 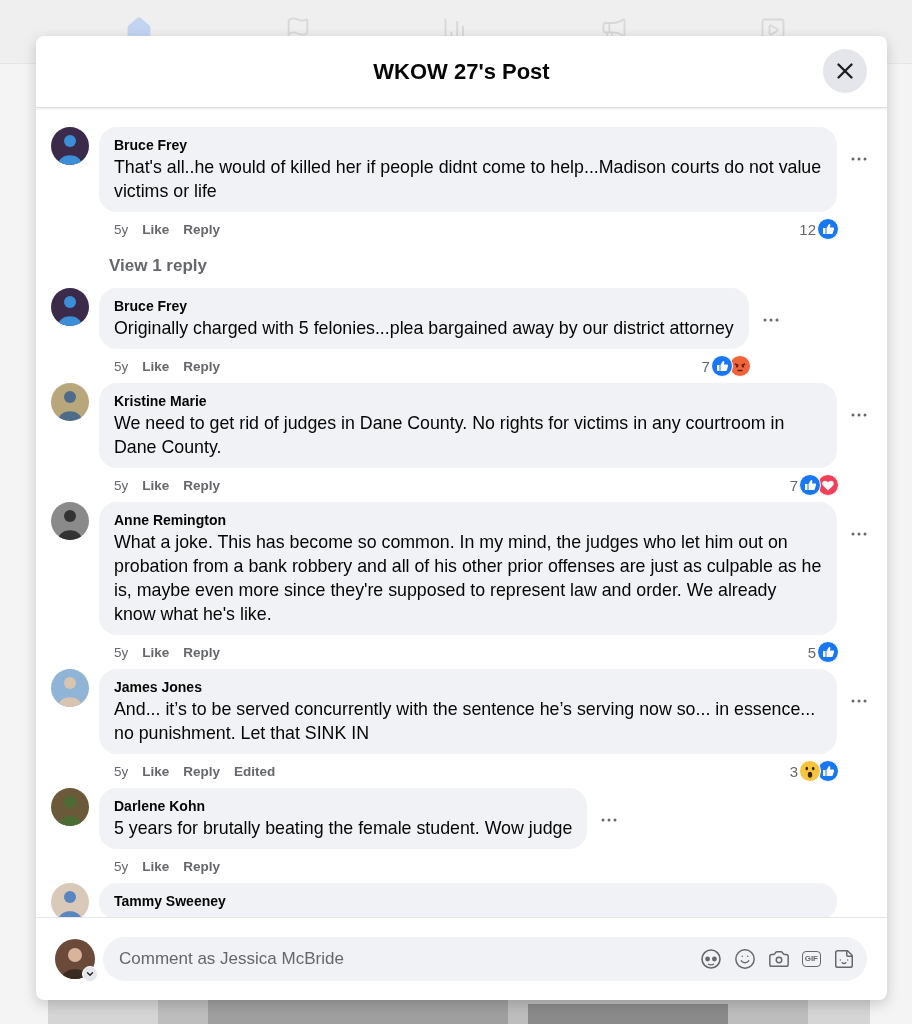 I want to click on photo-button, so click(x=778, y=959).